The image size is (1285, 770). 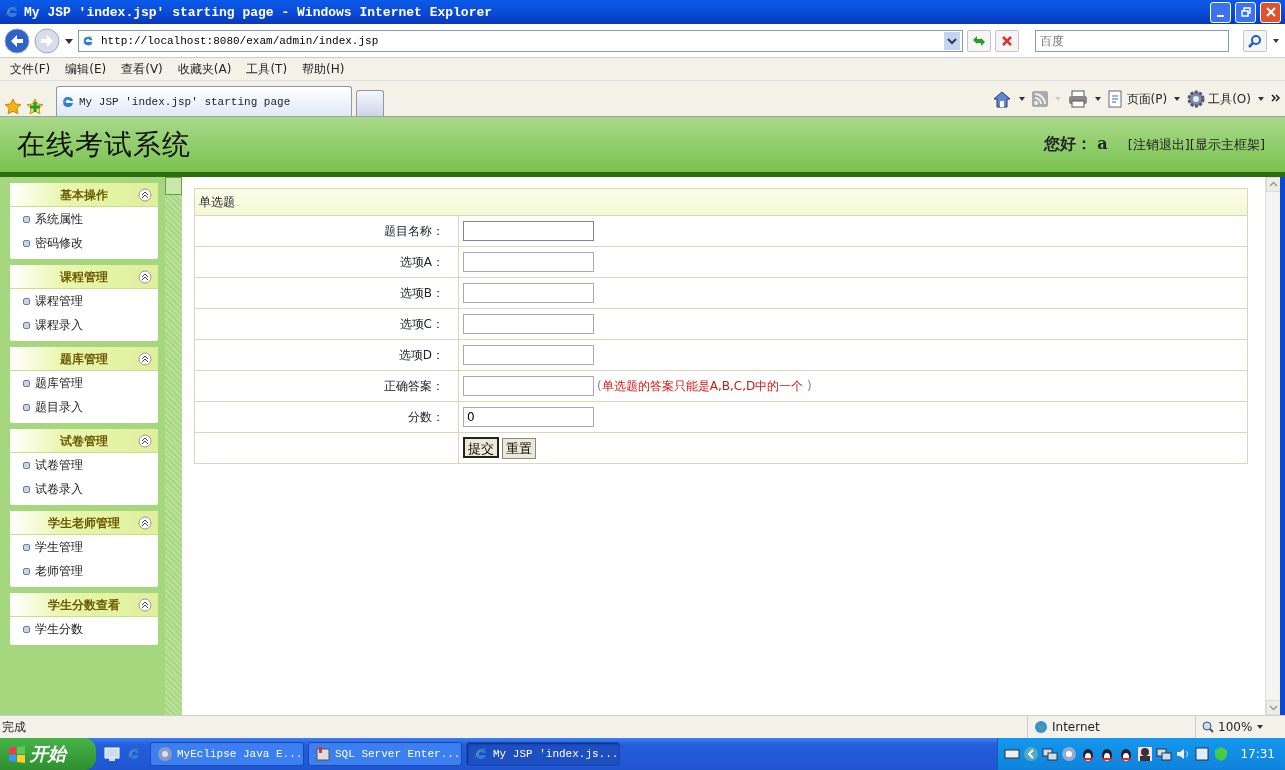 I want to click on close-button, so click(x=1270, y=12).